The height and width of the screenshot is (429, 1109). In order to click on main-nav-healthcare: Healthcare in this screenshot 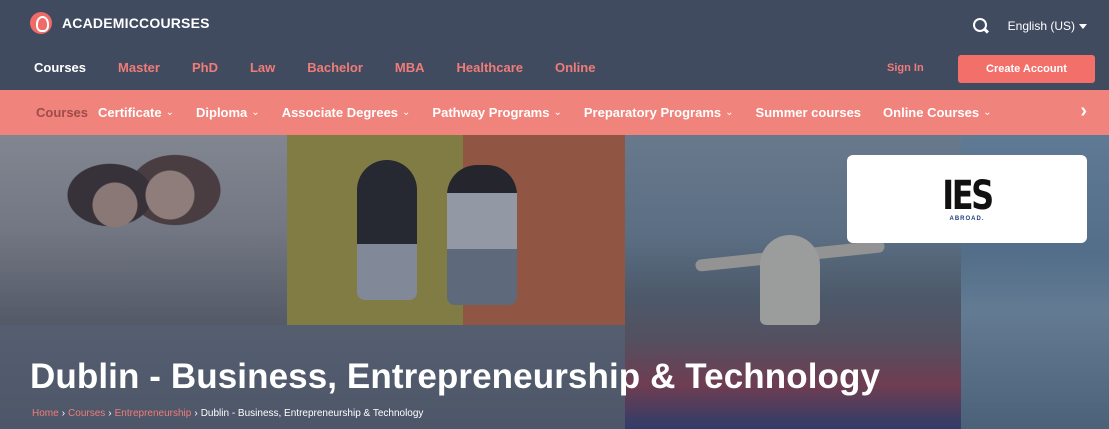, I will do `click(490, 67)`.